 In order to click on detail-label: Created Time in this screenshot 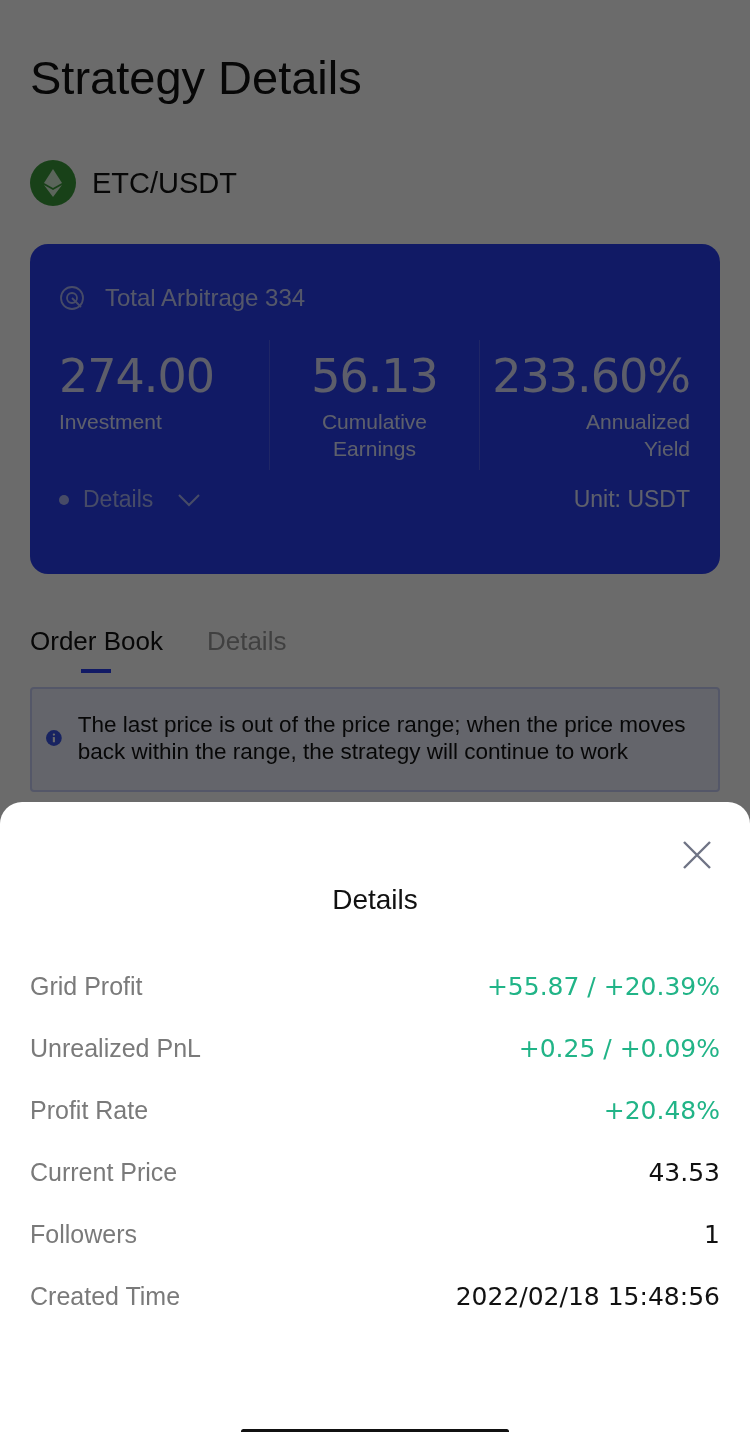, I will do `click(105, 1296)`.